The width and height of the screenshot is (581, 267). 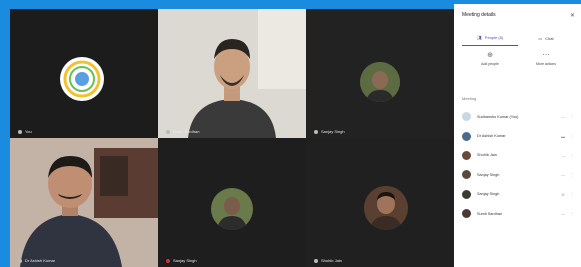 I want to click on panel-title: Meeting details, so click(x=479, y=15).